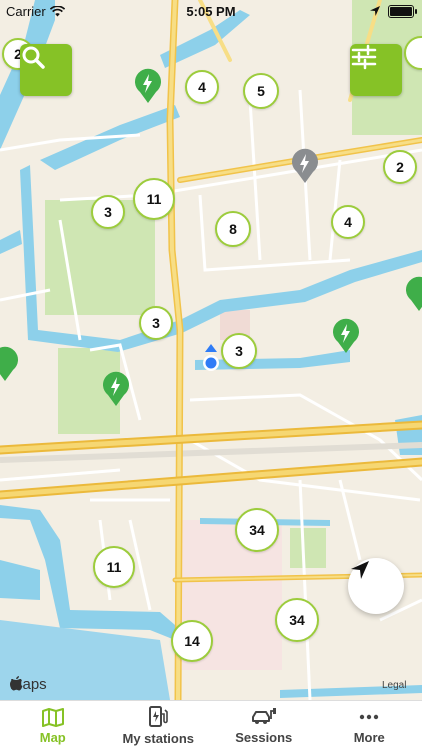 This screenshot has width=422, height=751. What do you see at coordinates (360, 570) in the screenshot?
I see `navigation-arrow-icon` at bounding box center [360, 570].